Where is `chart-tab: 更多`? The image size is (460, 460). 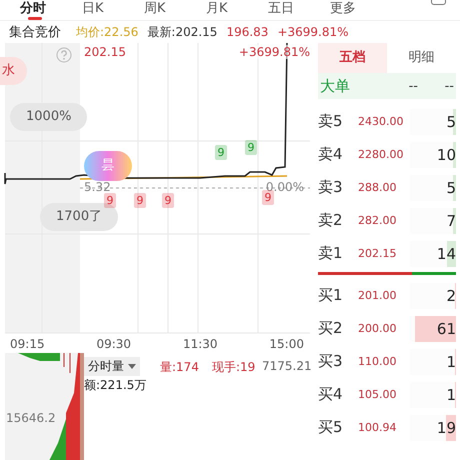
chart-tab: 更多 is located at coordinates (361, 11).